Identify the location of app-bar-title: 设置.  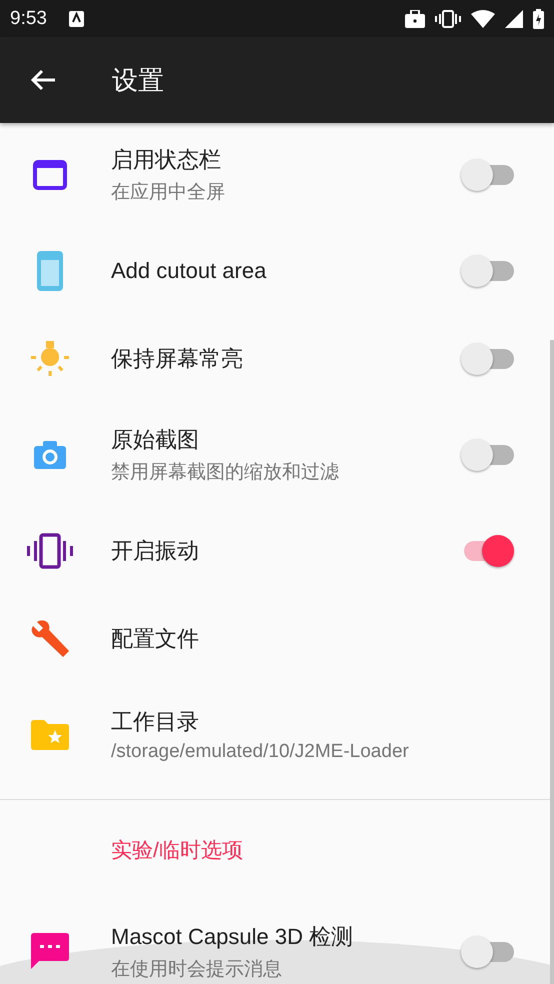
(138, 80).